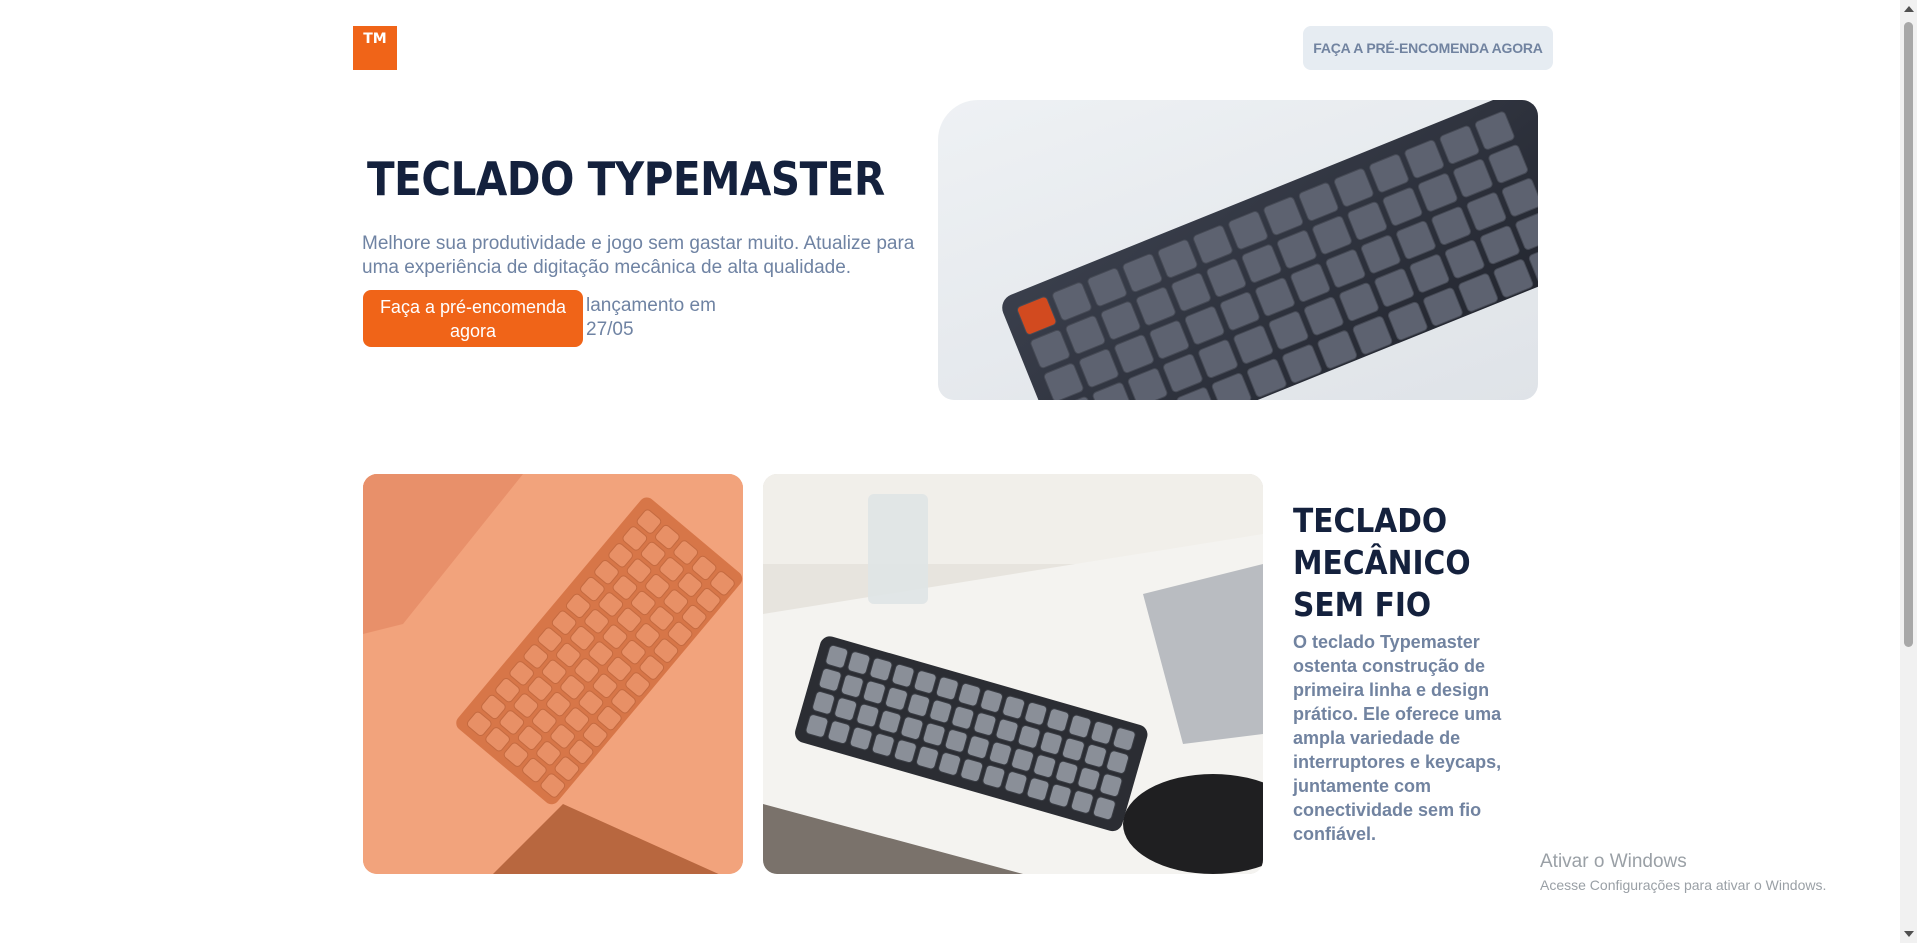 The height and width of the screenshot is (943, 1917). I want to click on launch-date-text: lançamento em 27/05, so click(651, 317).